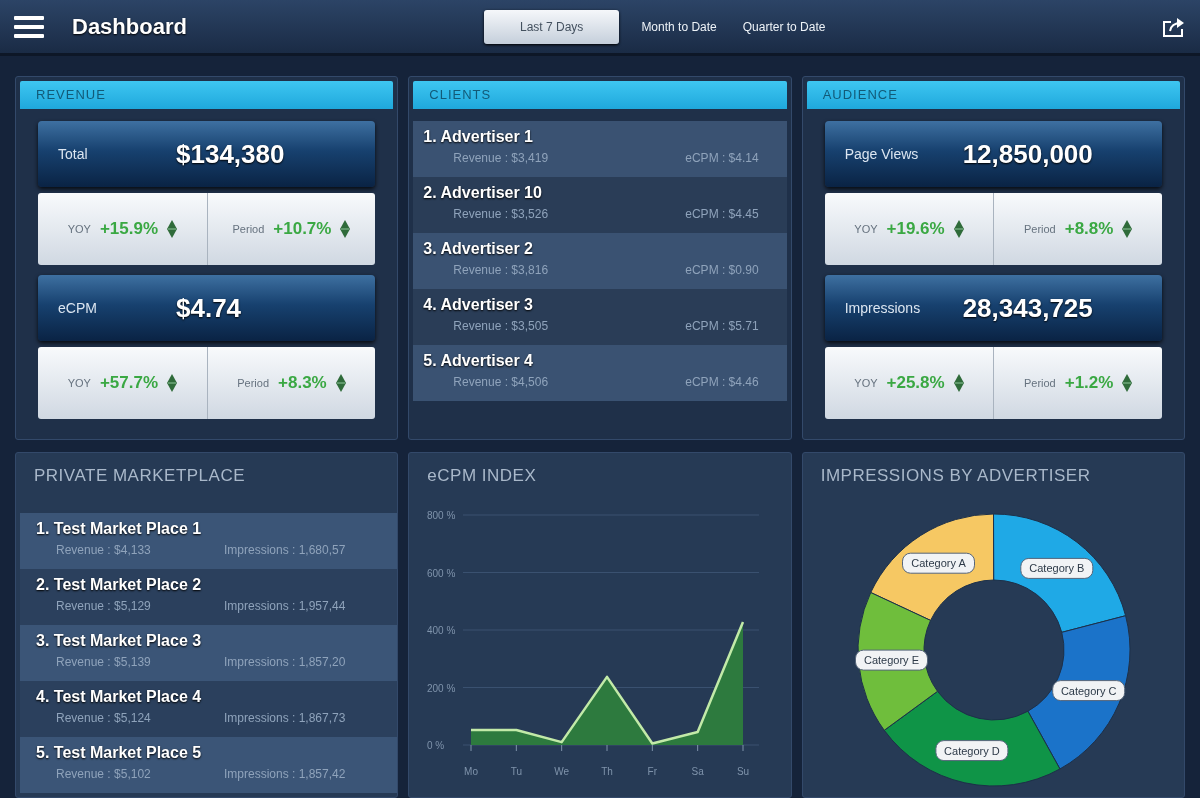 Image resolution: width=1200 pixels, height=798 pixels. I want to click on axis-label: We, so click(562, 771).